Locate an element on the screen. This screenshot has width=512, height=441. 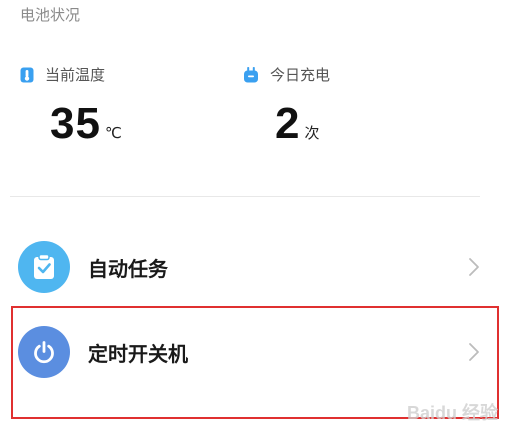
temperature-value: 35 is located at coordinates (75, 123).